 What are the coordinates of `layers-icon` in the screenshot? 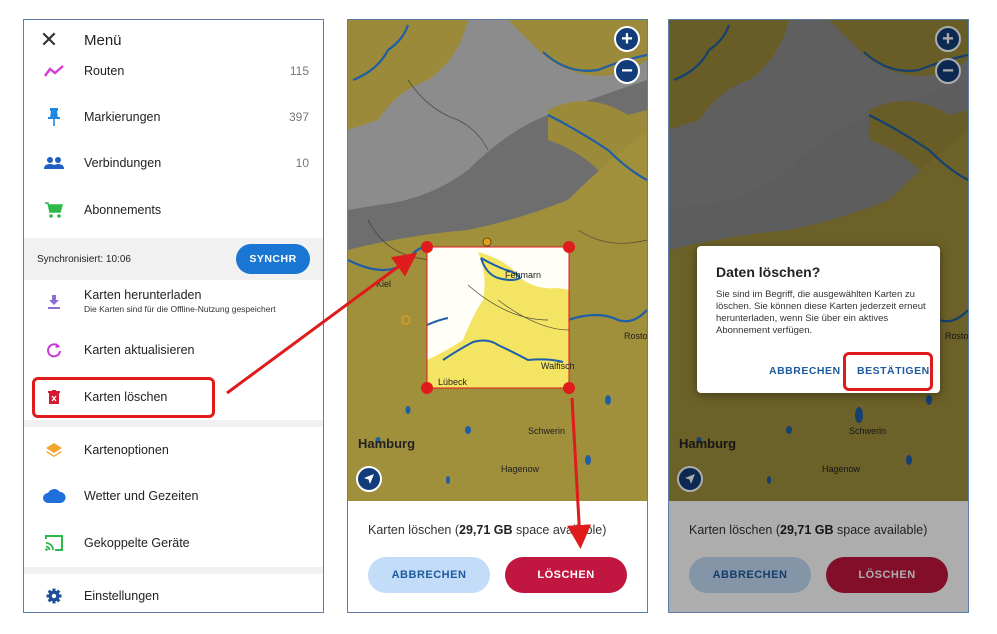 It's located at (54, 450).